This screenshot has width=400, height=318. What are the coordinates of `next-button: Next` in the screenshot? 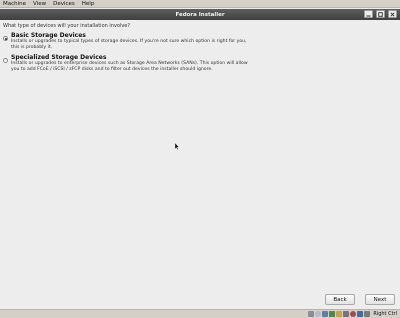 It's located at (380, 299).